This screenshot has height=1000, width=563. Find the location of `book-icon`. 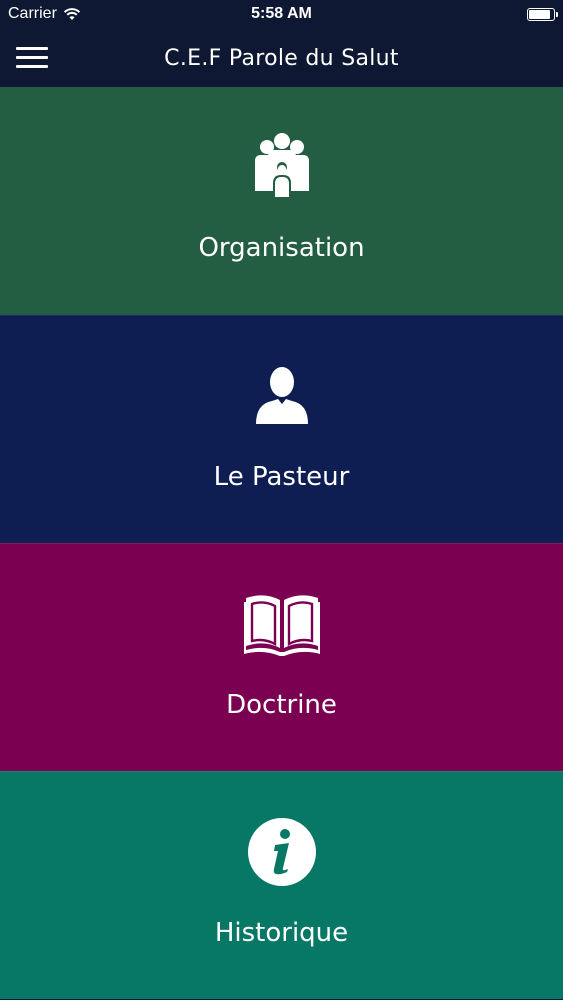

book-icon is located at coordinates (281, 625).